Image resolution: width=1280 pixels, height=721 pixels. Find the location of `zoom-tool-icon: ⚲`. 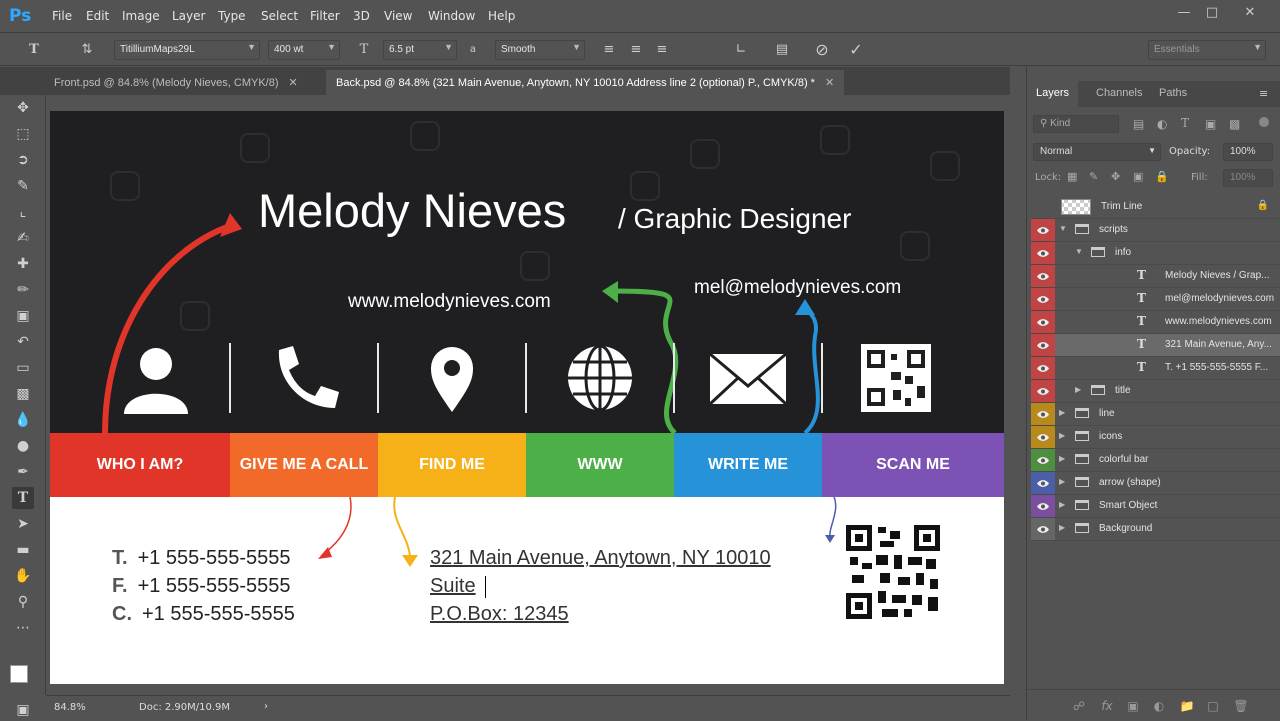

zoom-tool-icon: ⚲ is located at coordinates (23, 602).